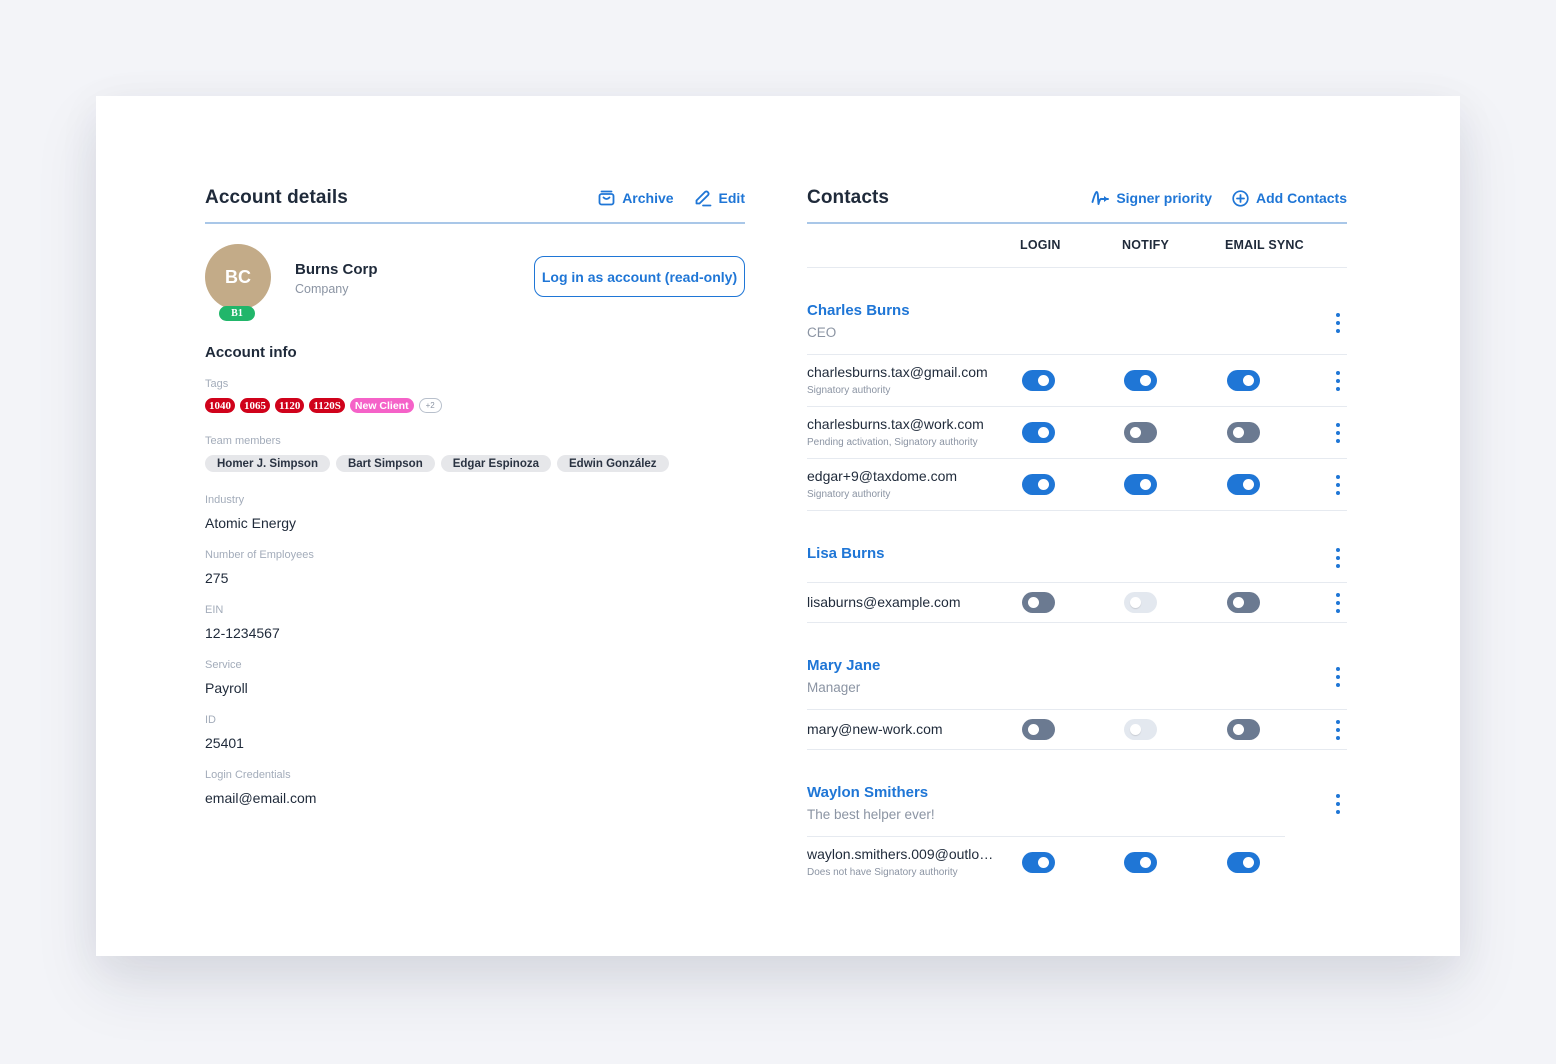  Describe the element at coordinates (210, 720) in the screenshot. I see `field-label: ID` at that location.